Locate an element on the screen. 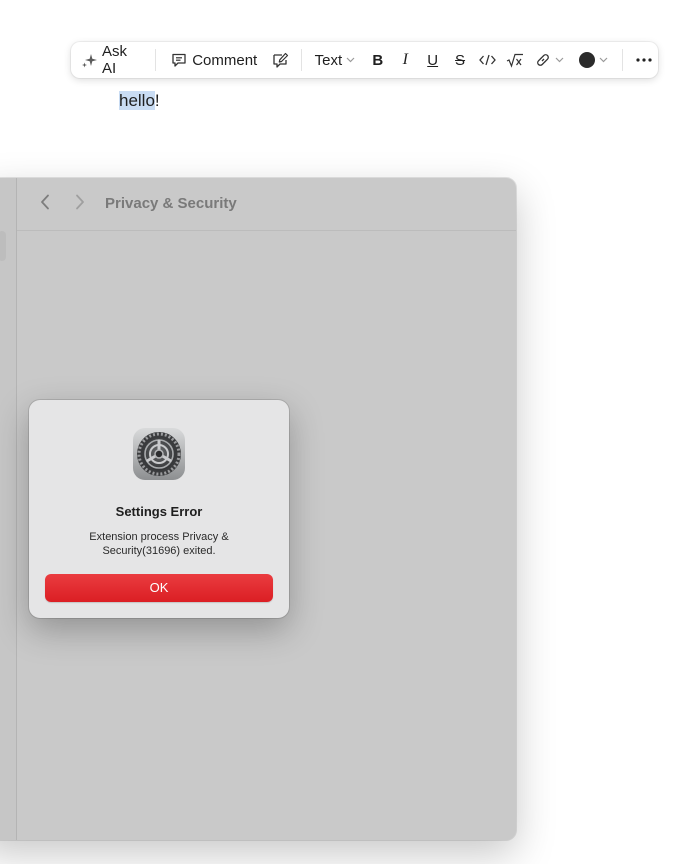 This screenshot has width=698, height=864. ask-ai-button: Ask AI is located at coordinates (112, 60).